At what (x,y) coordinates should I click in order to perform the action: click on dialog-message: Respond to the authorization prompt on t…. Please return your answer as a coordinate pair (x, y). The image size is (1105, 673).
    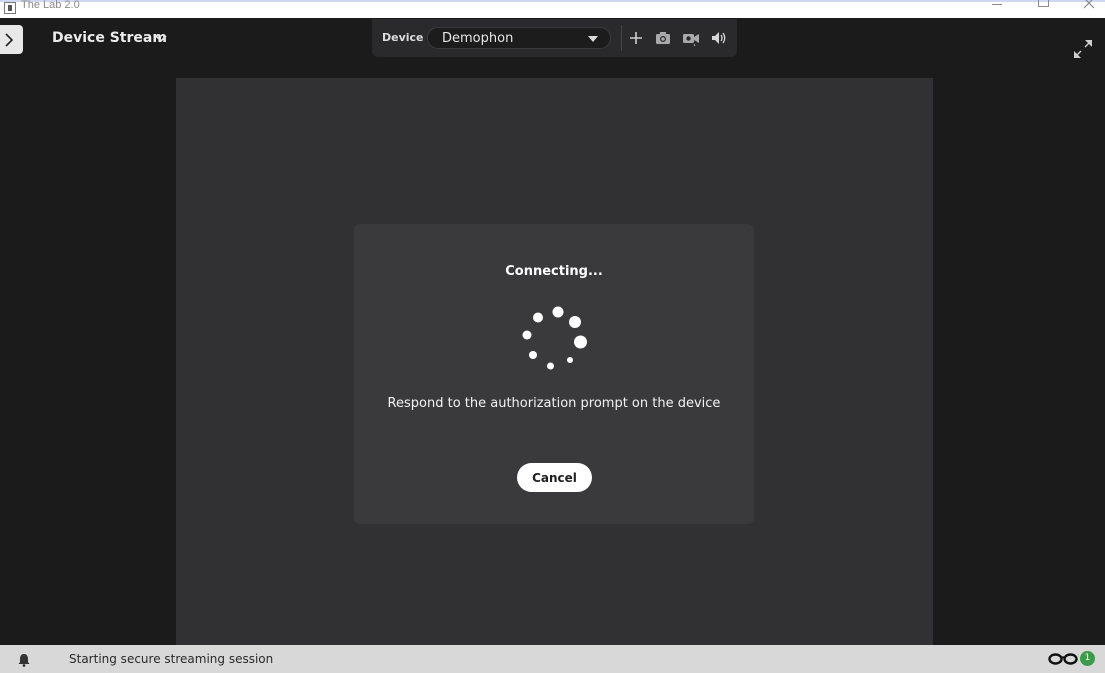
    Looking at the image, I should click on (554, 403).